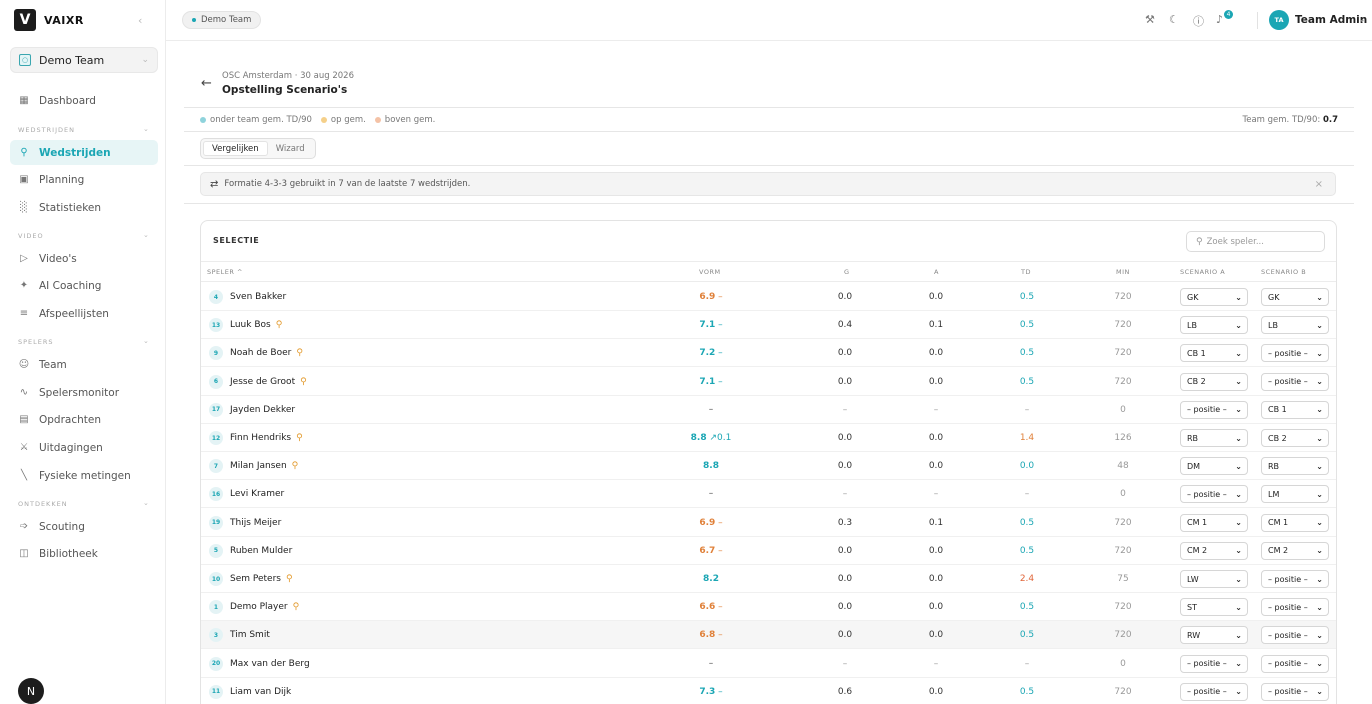 This screenshot has height=704, width=1372. I want to click on scenario-b-select: GK ⌄, so click(1295, 297).